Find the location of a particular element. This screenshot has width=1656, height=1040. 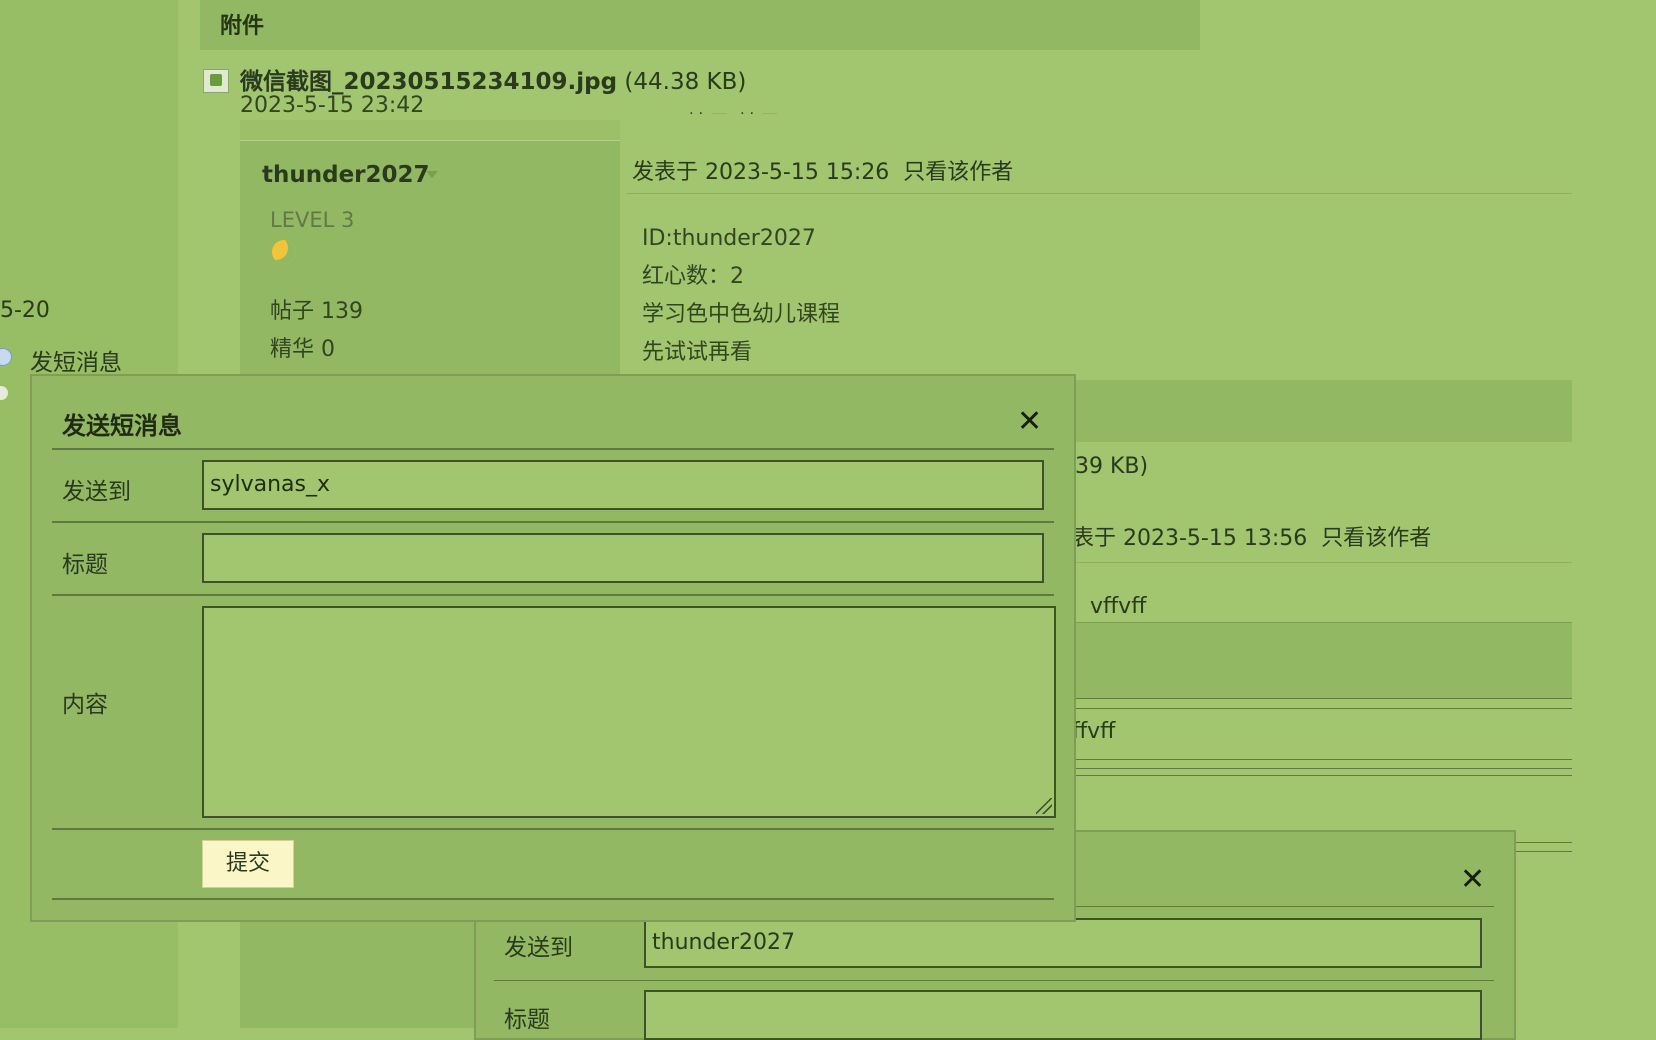

posts-value: 139 is located at coordinates (342, 311).